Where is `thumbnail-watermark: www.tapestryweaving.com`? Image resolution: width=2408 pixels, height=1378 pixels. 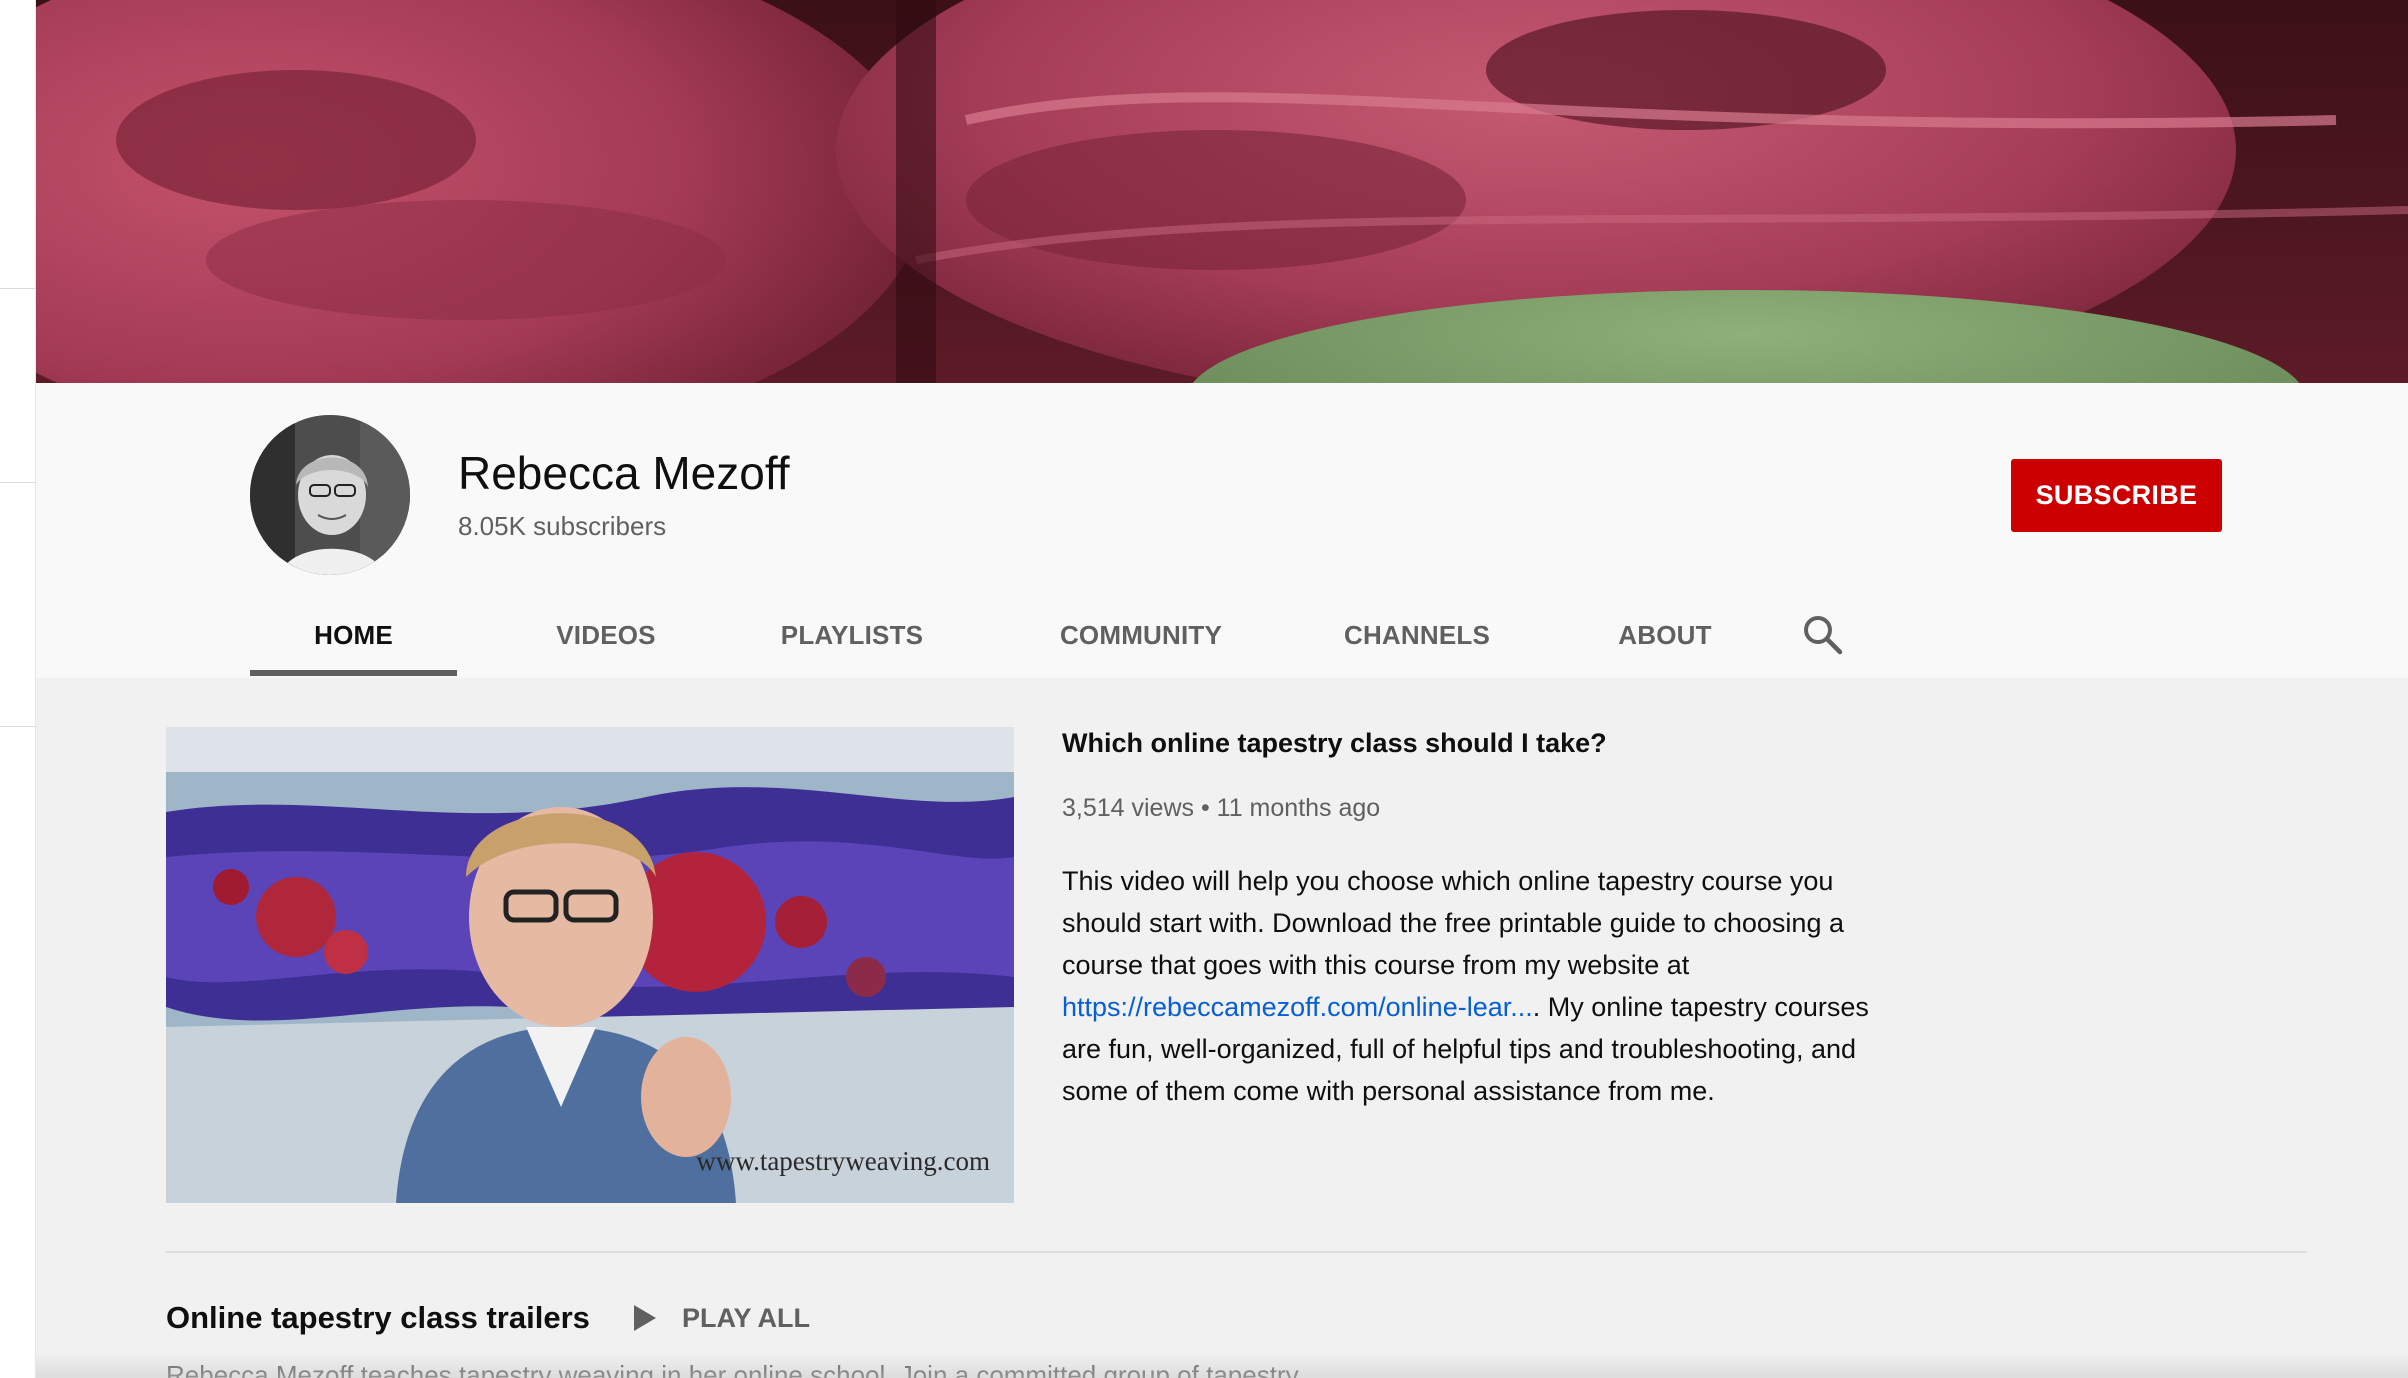
thumbnail-watermark: www.tapestryweaving.com is located at coordinates (843, 1161).